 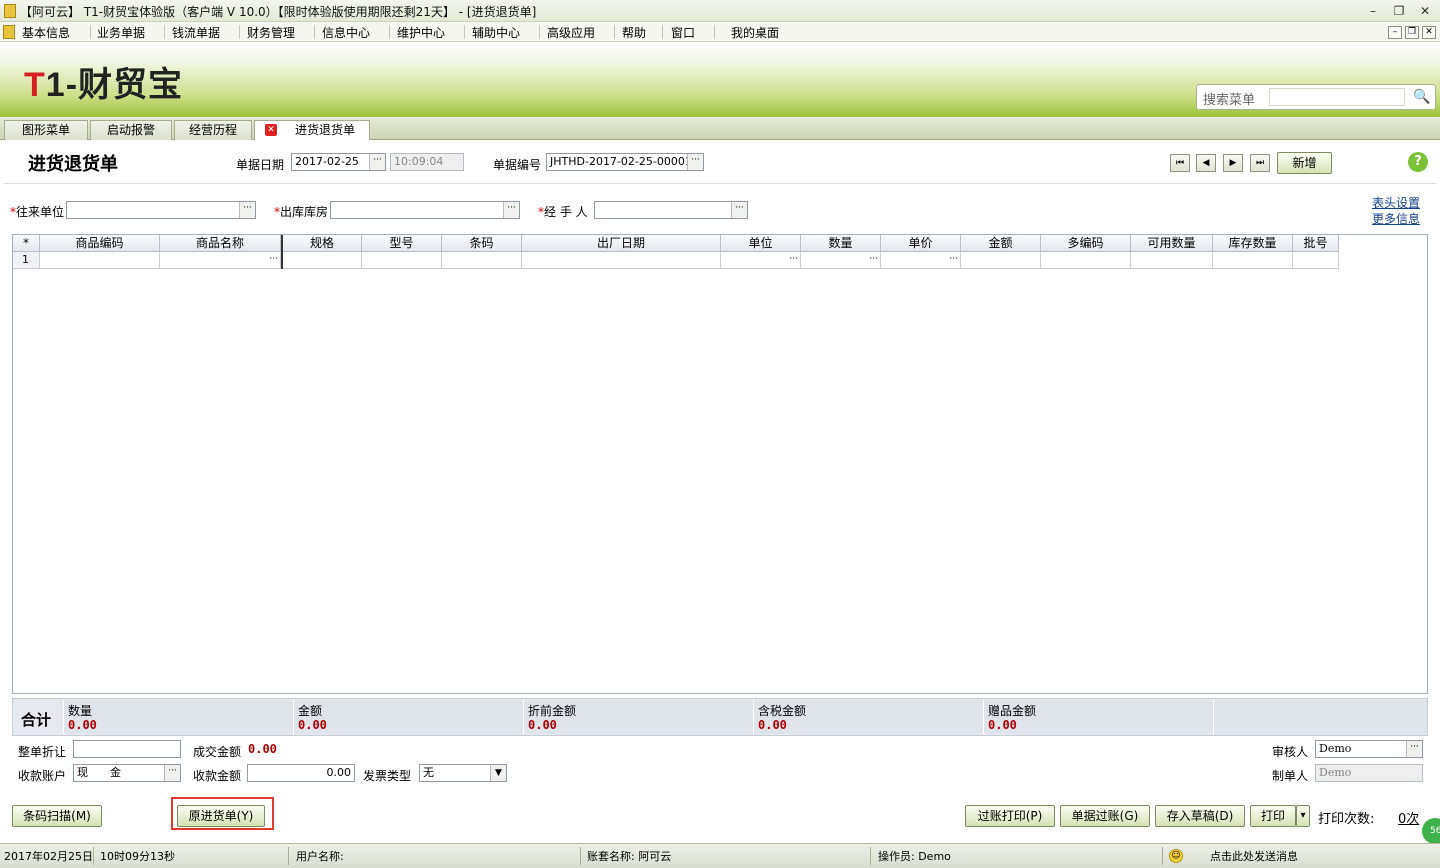 What do you see at coordinates (425, 210) in the screenshot?
I see `warehouse-input: ···` at bounding box center [425, 210].